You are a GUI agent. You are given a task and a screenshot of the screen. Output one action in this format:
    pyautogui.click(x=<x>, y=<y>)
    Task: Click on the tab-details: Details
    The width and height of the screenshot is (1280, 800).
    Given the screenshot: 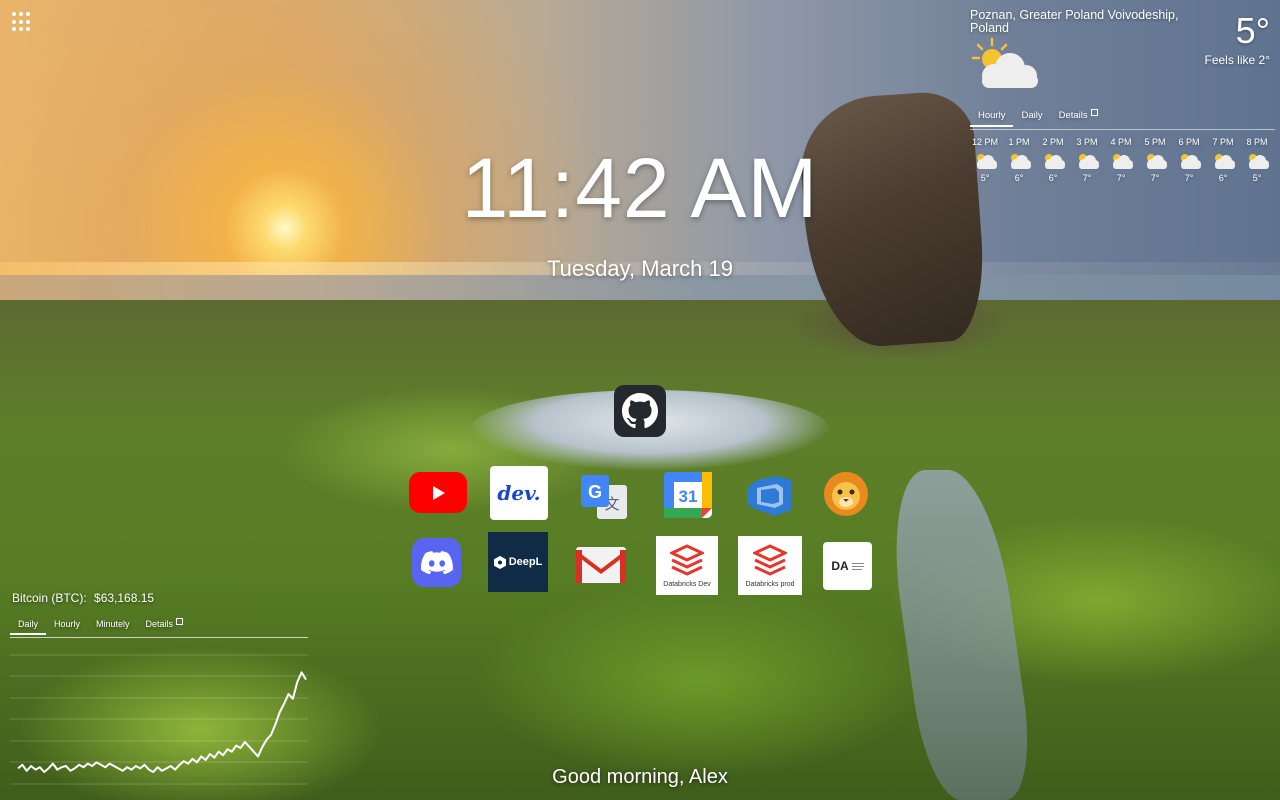 What is the action you would take?
    pyautogui.click(x=1078, y=118)
    